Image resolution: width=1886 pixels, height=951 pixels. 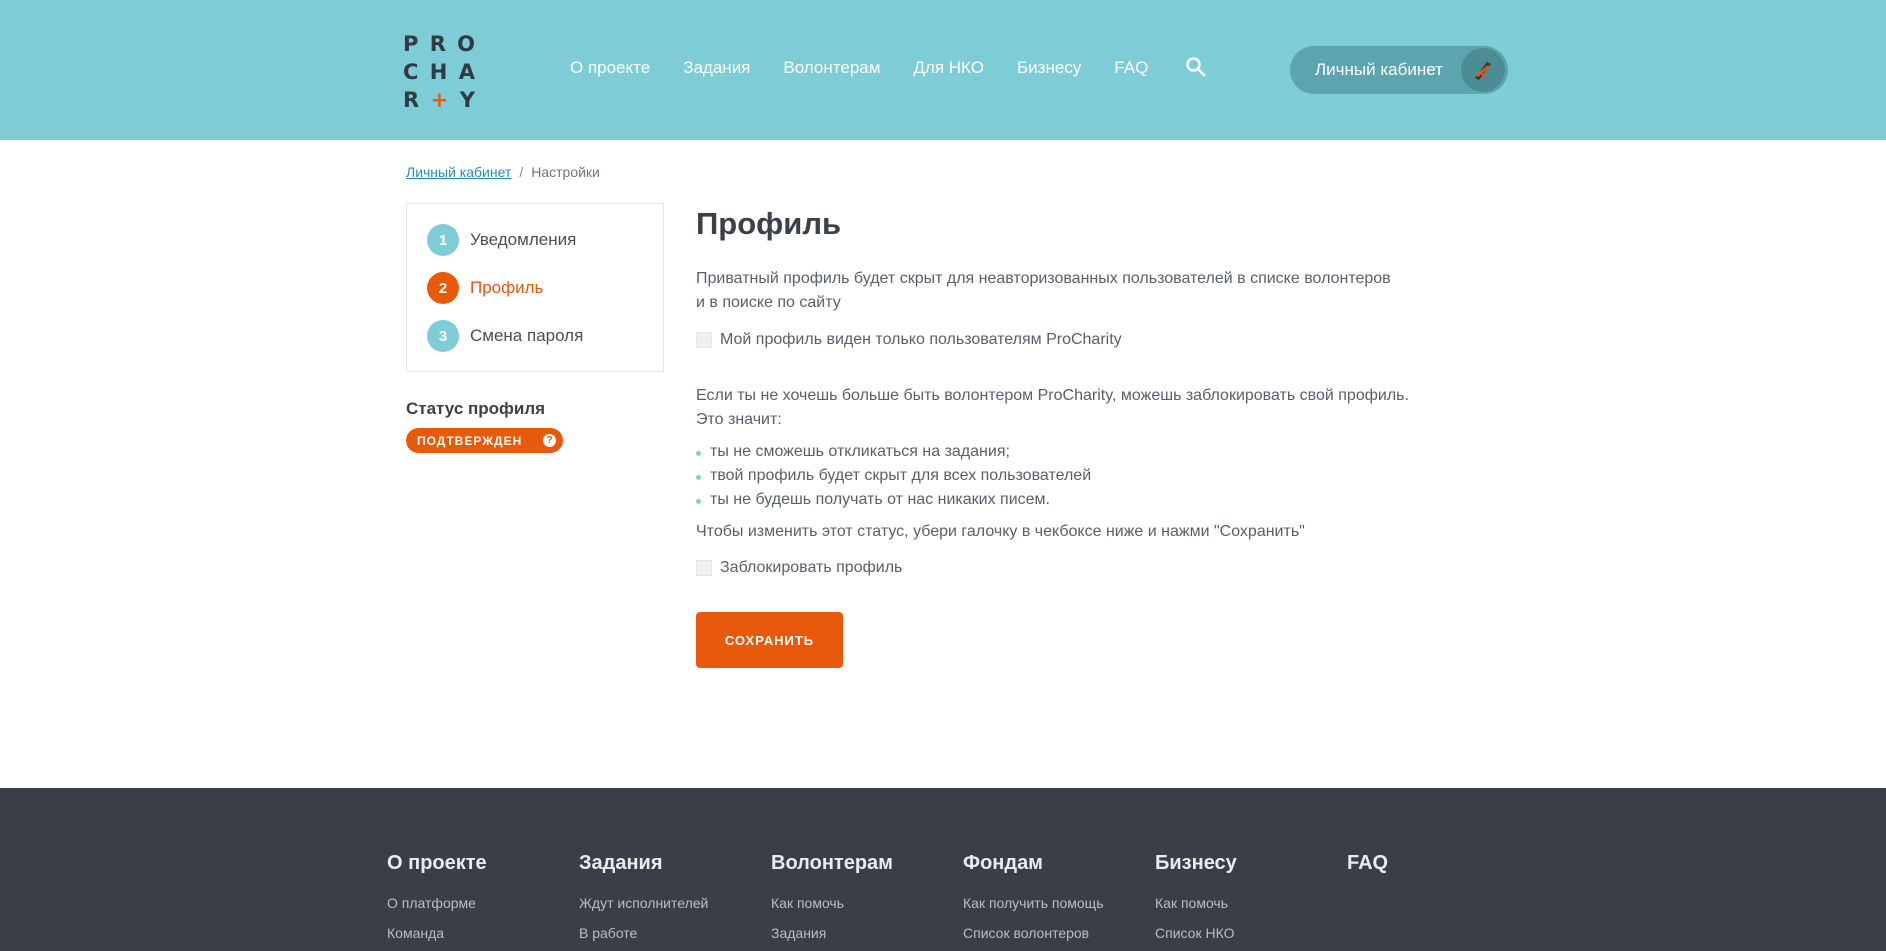 I want to click on footer-heading: О проекте, so click(x=437, y=863).